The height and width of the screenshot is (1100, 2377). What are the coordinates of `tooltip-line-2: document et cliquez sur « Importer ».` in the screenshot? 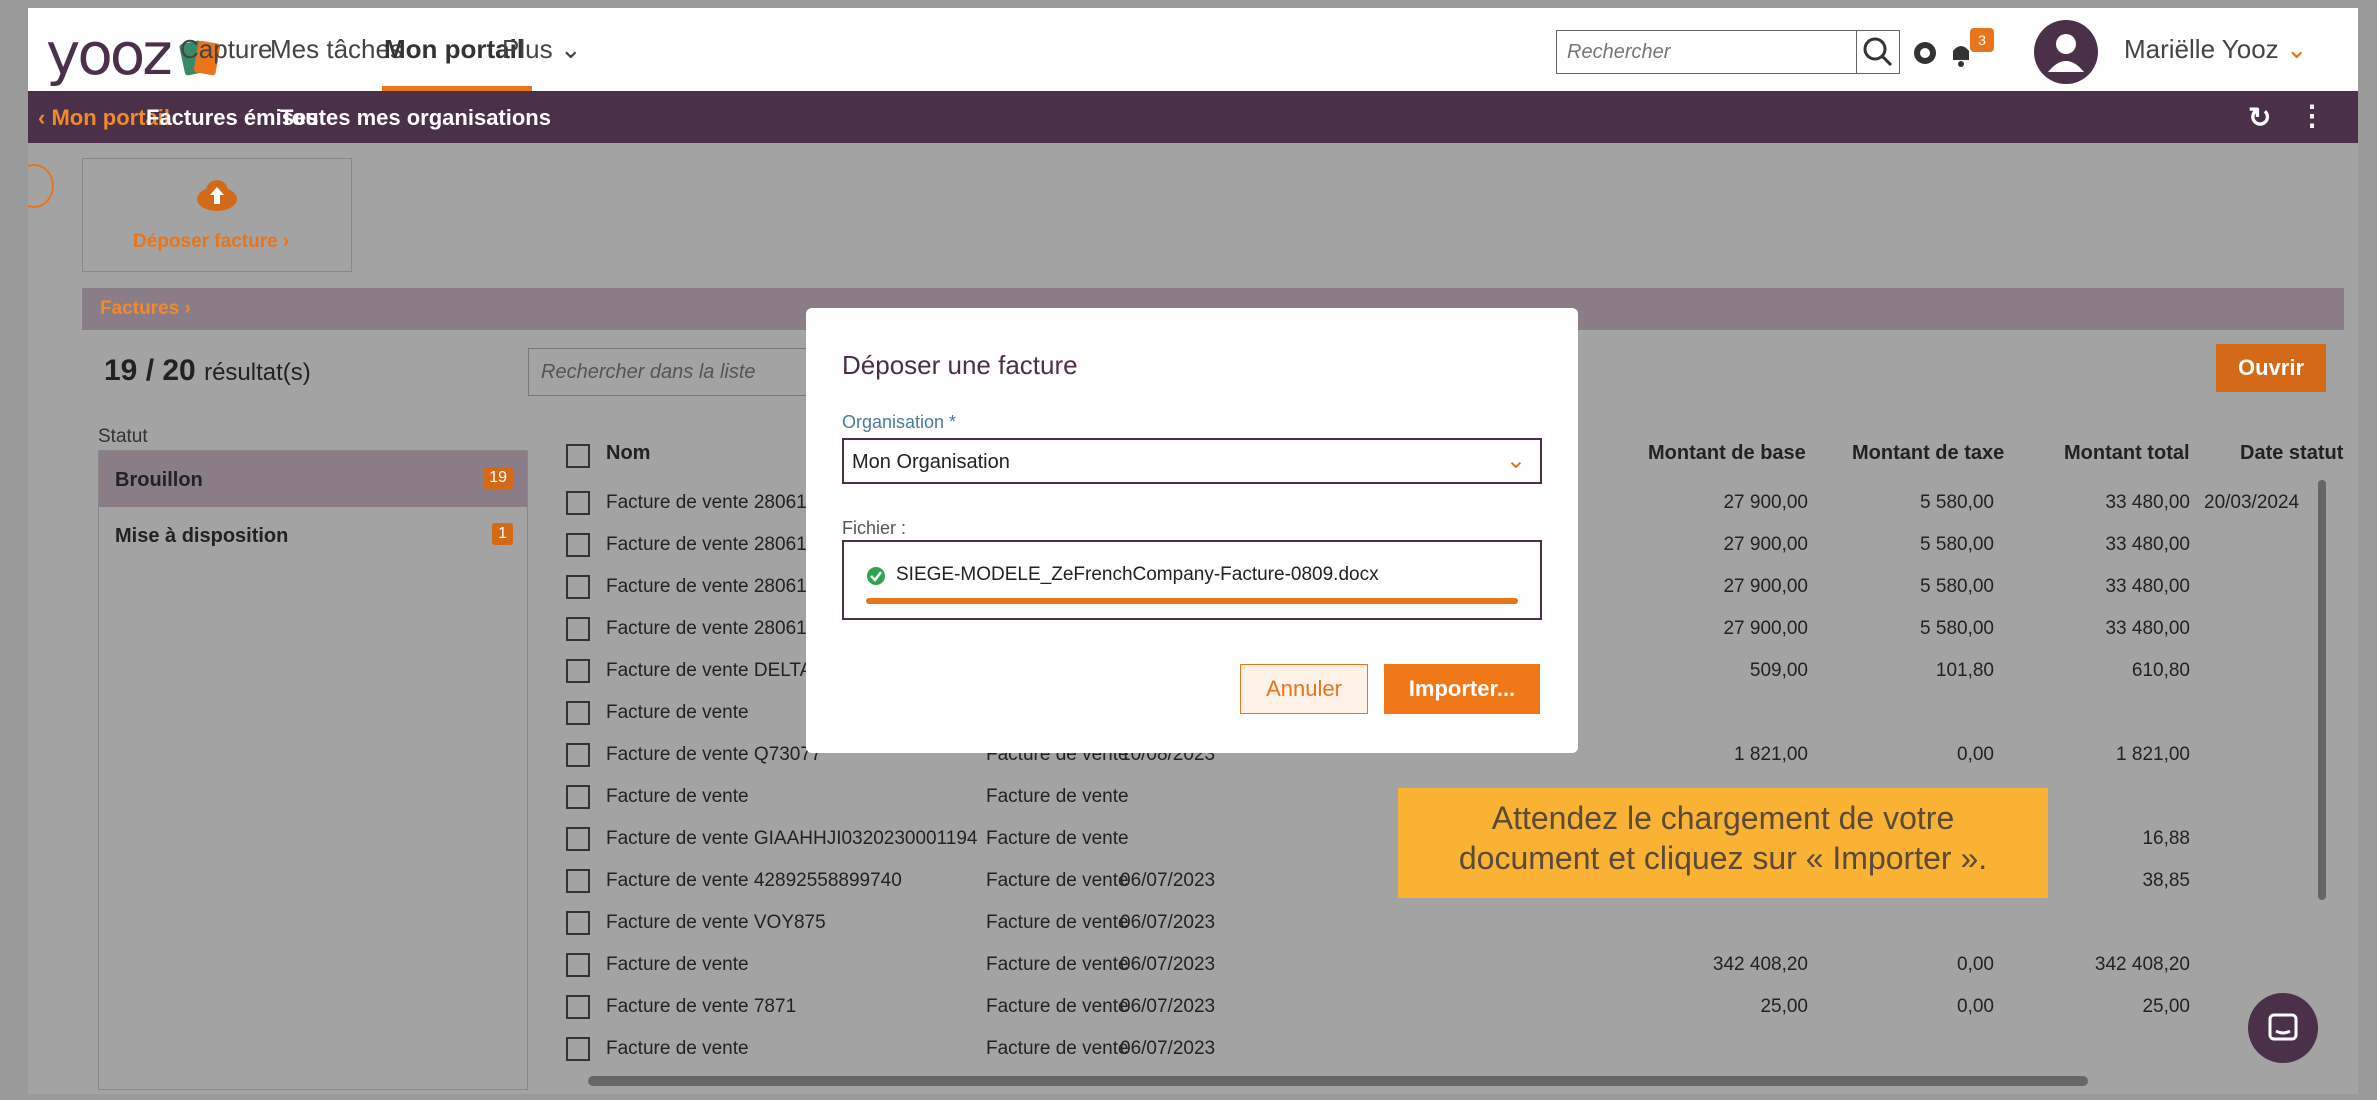 It's located at (1723, 858).